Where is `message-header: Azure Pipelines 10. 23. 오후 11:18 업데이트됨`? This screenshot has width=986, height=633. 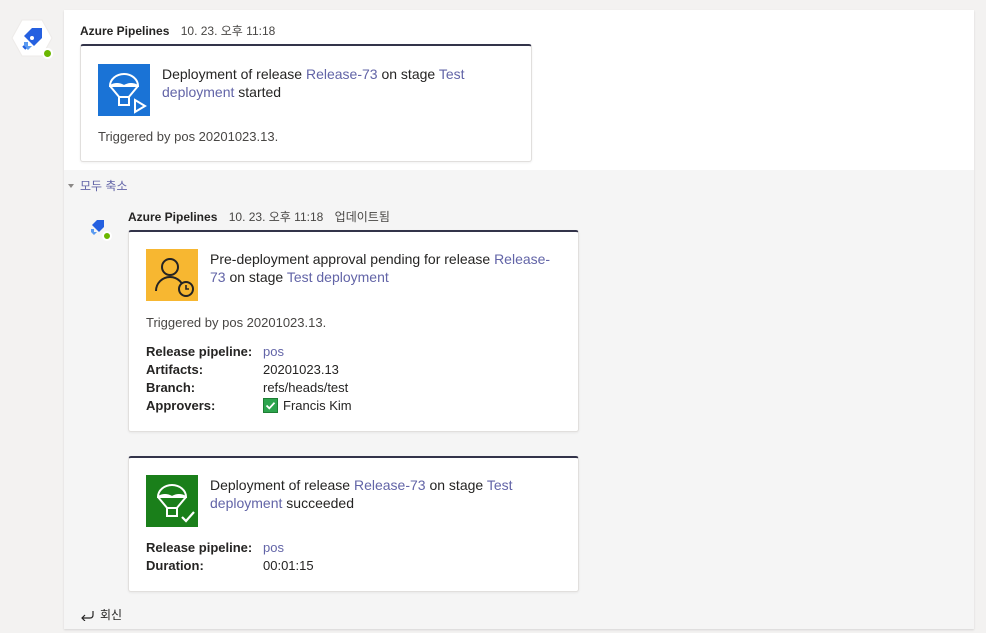
message-header: Azure Pipelines 10. 23. 오후 11:18 업데이트됨 is located at coordinates (259, 216).